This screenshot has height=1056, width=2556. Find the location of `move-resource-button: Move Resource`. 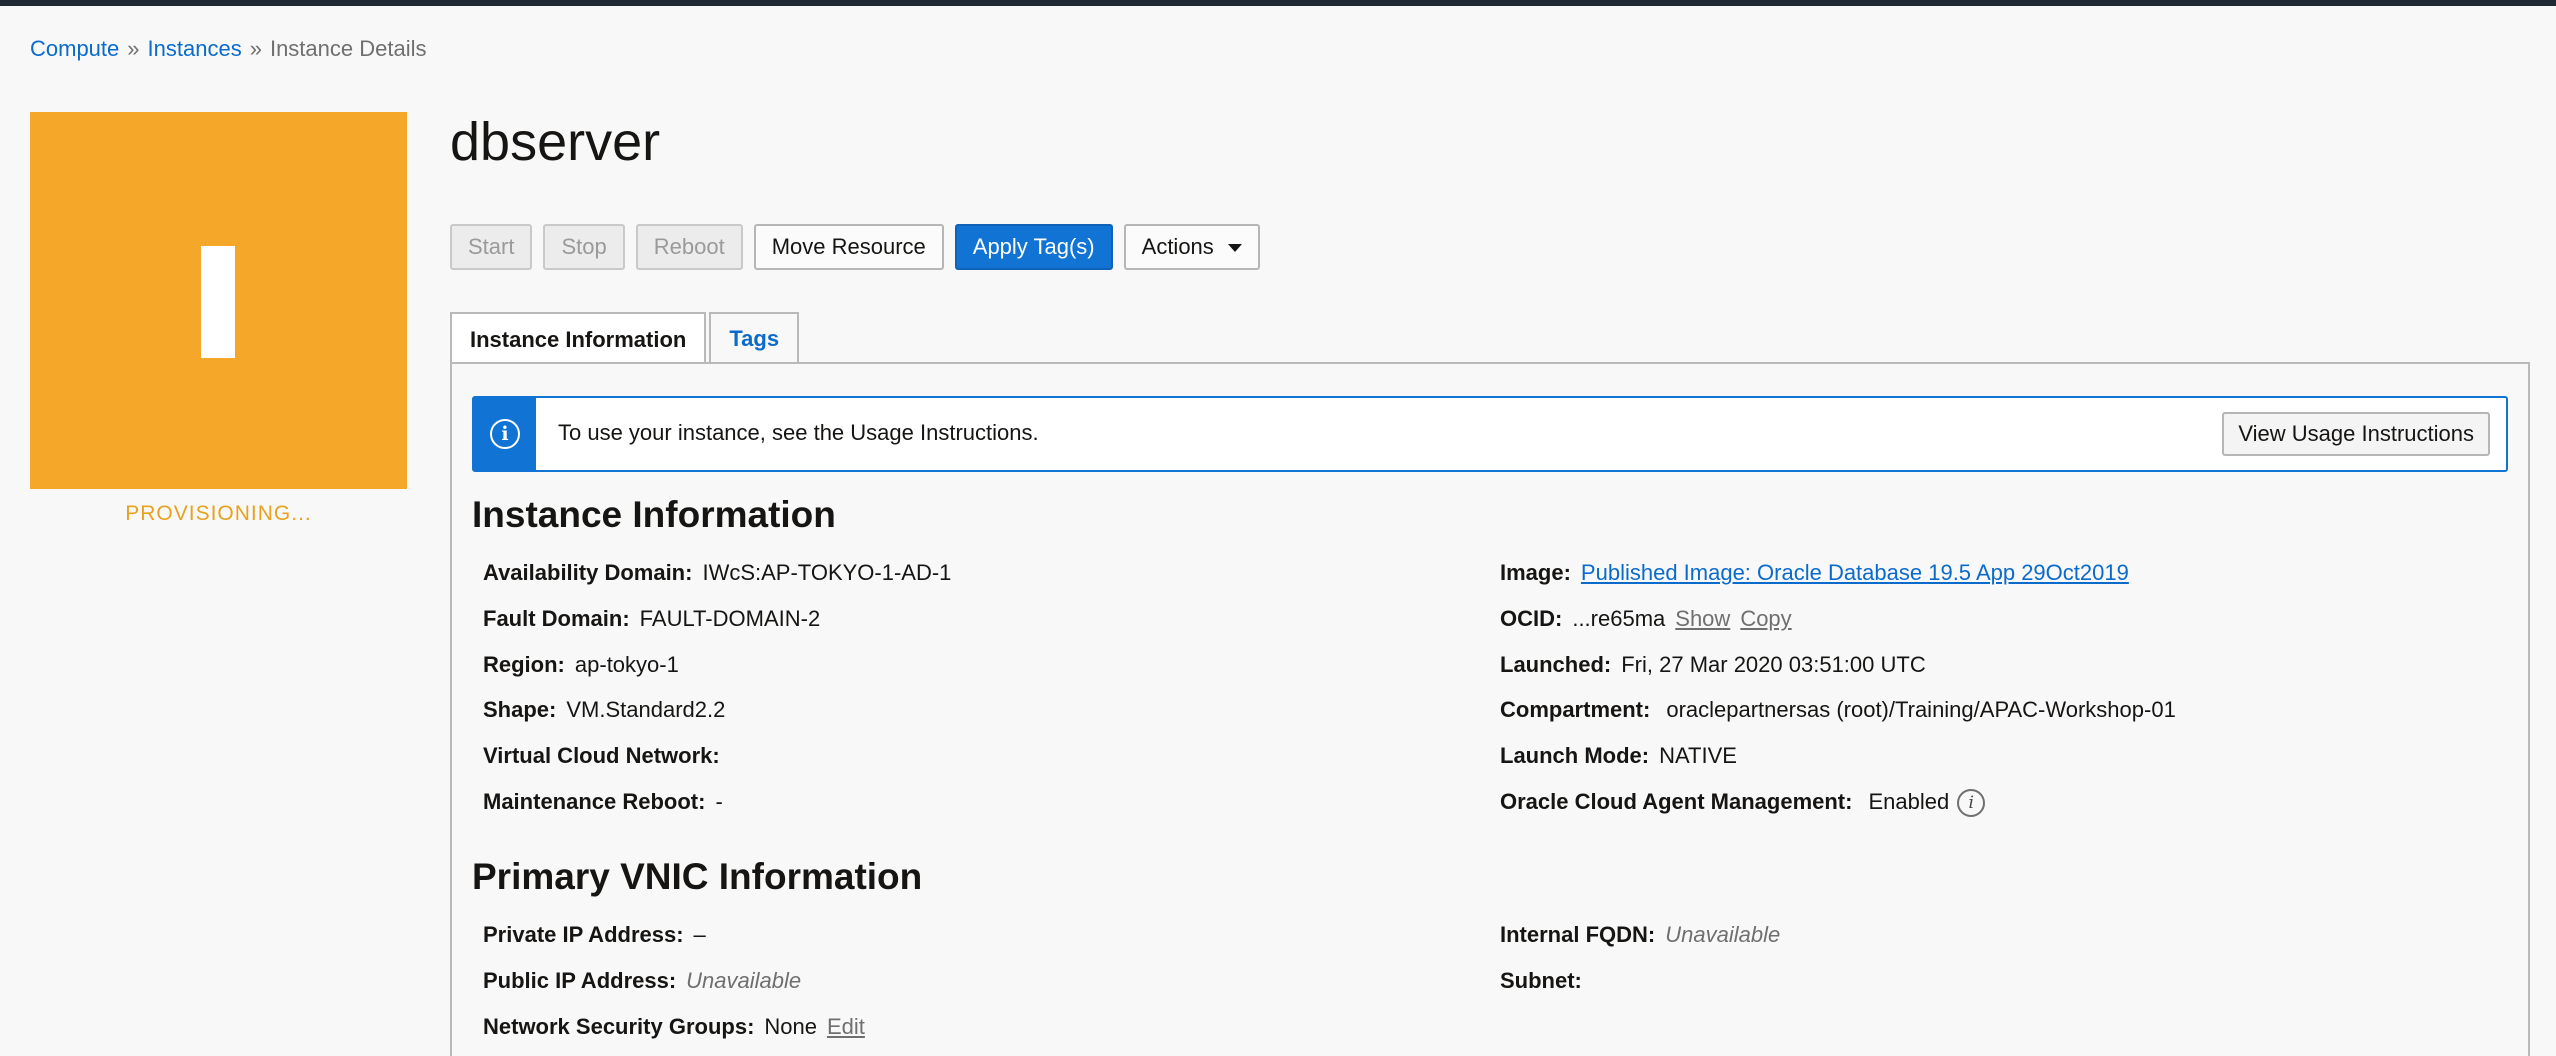

move-resource-button: Move Resource is located at coordinates (848, 247).